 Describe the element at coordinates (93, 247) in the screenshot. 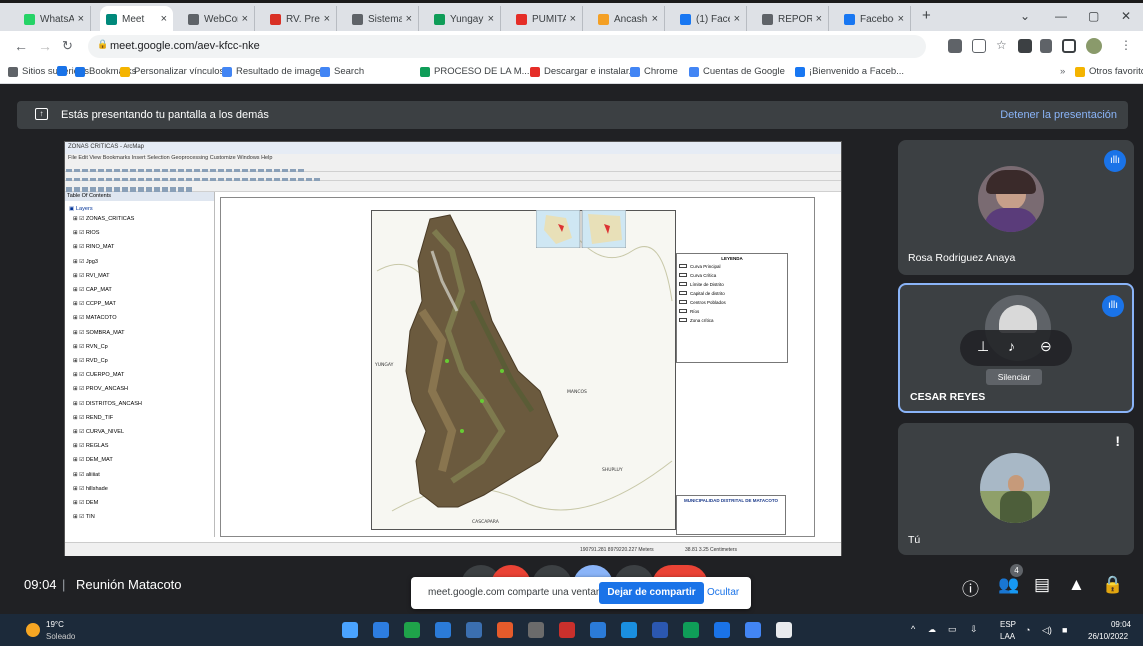

I see `toc-layer: ⊞ ☑ RINO_MAT` at that location.